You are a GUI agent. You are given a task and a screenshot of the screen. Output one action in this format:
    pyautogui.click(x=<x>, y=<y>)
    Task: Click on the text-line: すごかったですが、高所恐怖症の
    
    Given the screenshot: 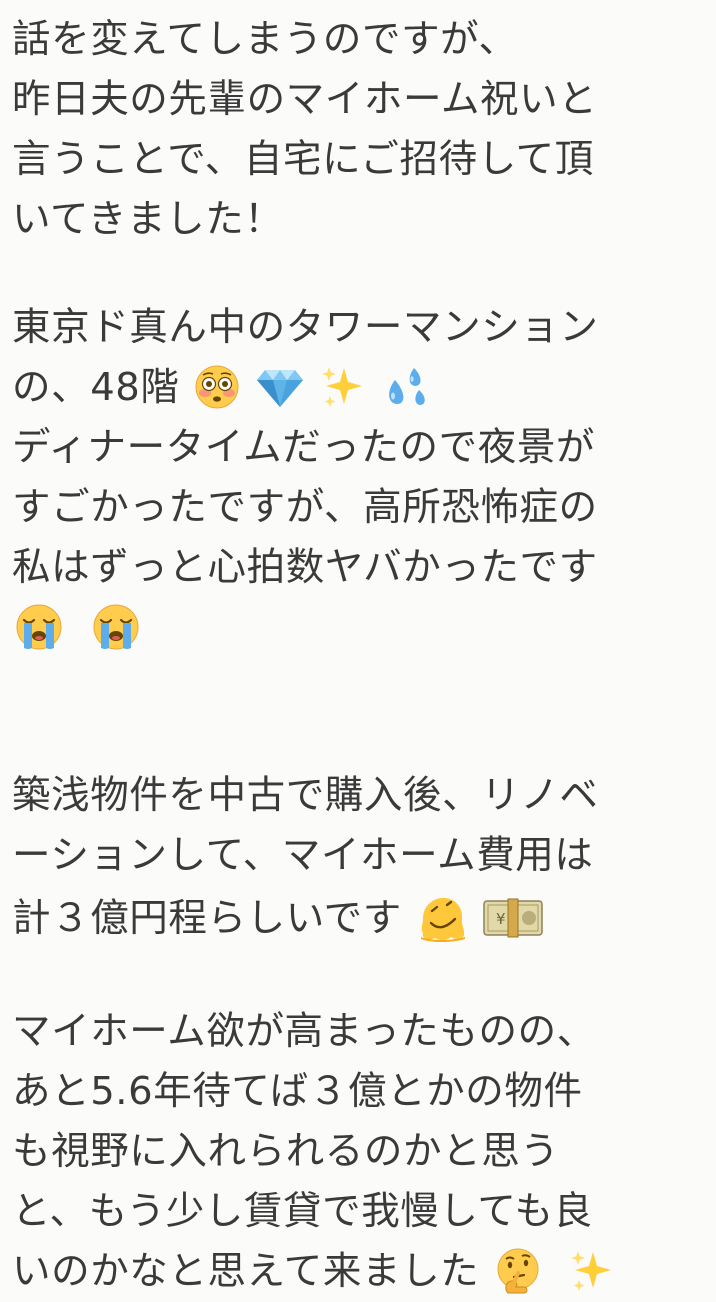 What is the action you would take?
    pyautogui.click(x=305, y=507)
    